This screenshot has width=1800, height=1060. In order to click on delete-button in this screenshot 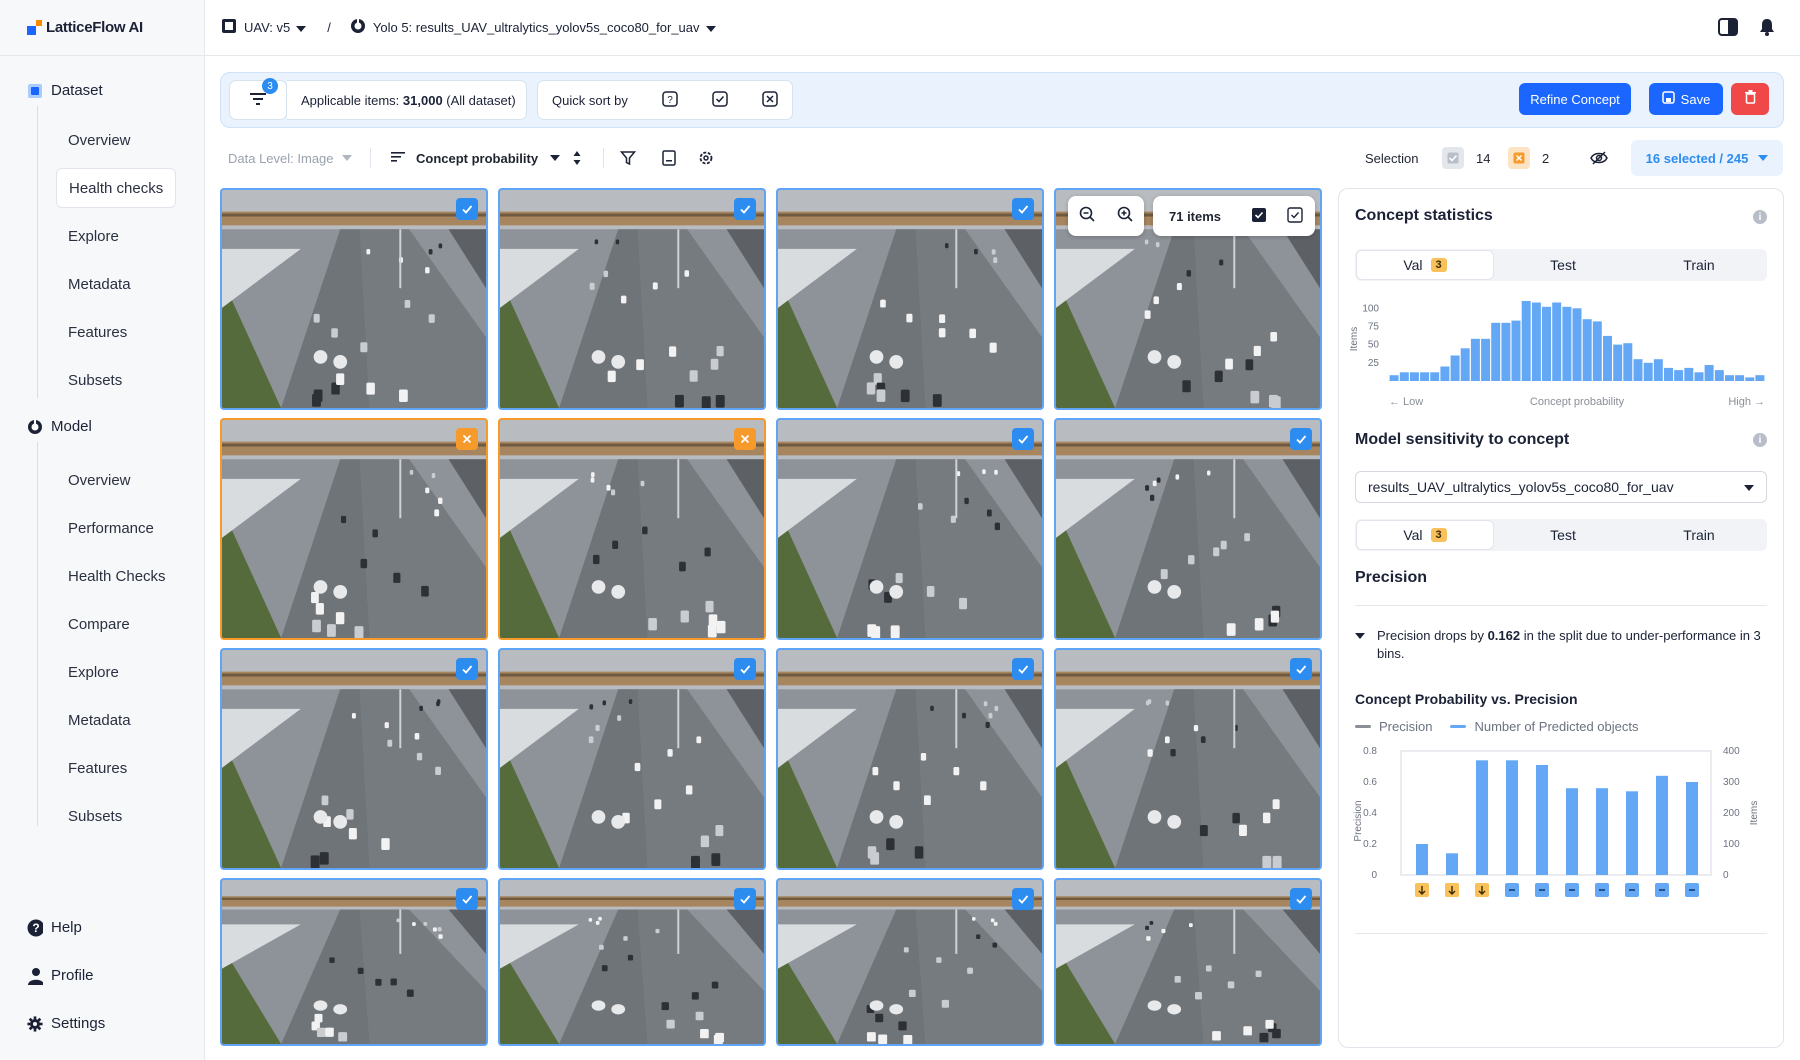, I will do `click(1750, 99)`.